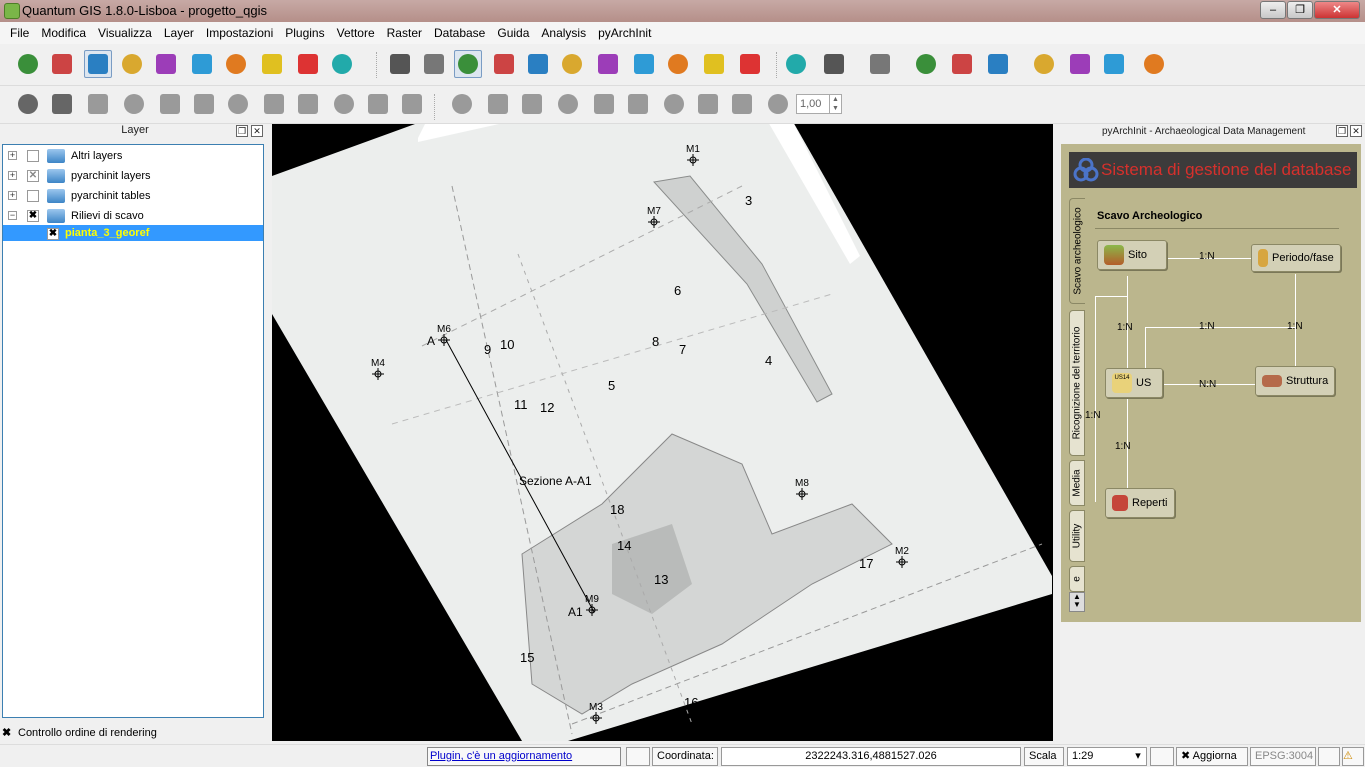  I want to click on add-wfs-button, so click(236, 64).